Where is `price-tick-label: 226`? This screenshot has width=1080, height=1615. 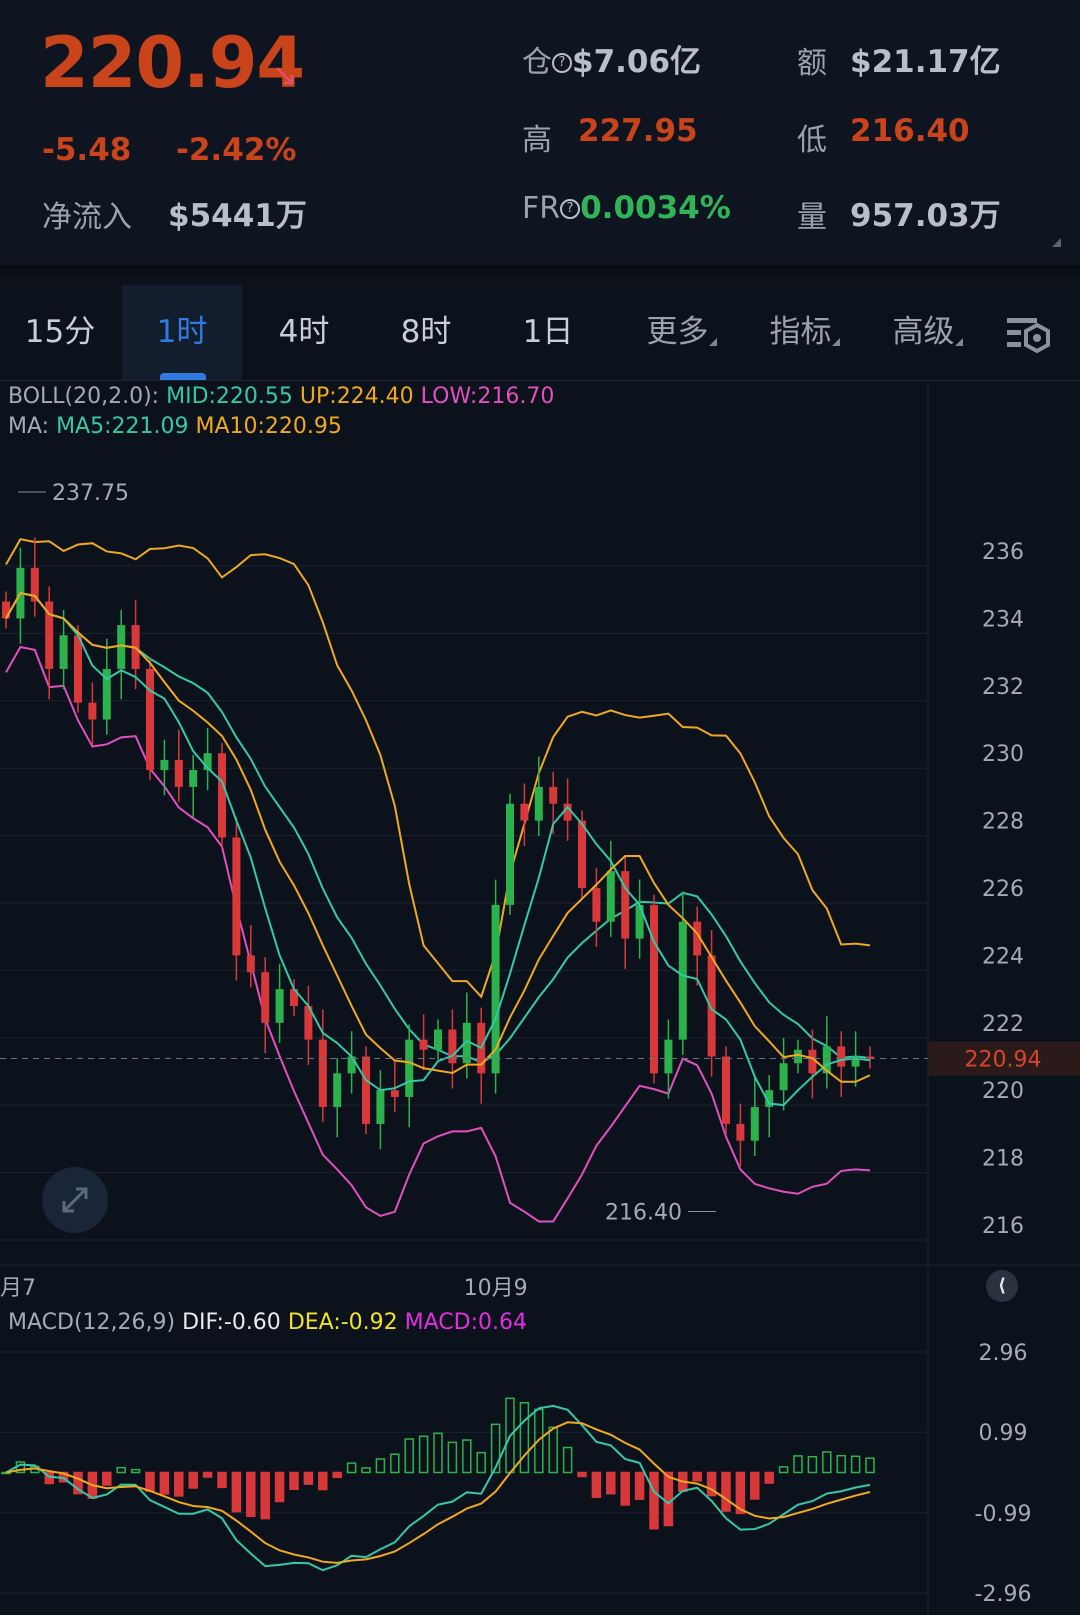 price-tick-label: 226 is located at coordinates (1003, 889).